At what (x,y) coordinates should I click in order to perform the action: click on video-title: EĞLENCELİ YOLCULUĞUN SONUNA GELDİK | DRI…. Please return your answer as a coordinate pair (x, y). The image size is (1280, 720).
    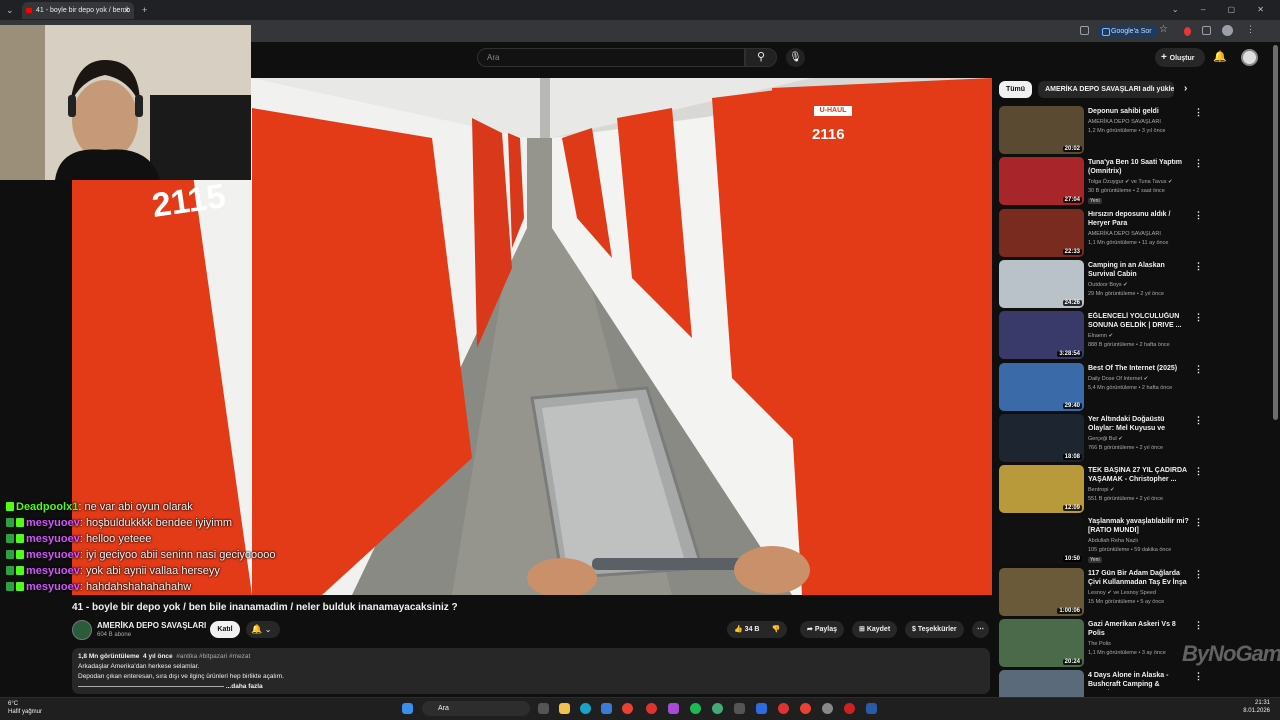
    Looking at the image, I should click on (1140, 321).